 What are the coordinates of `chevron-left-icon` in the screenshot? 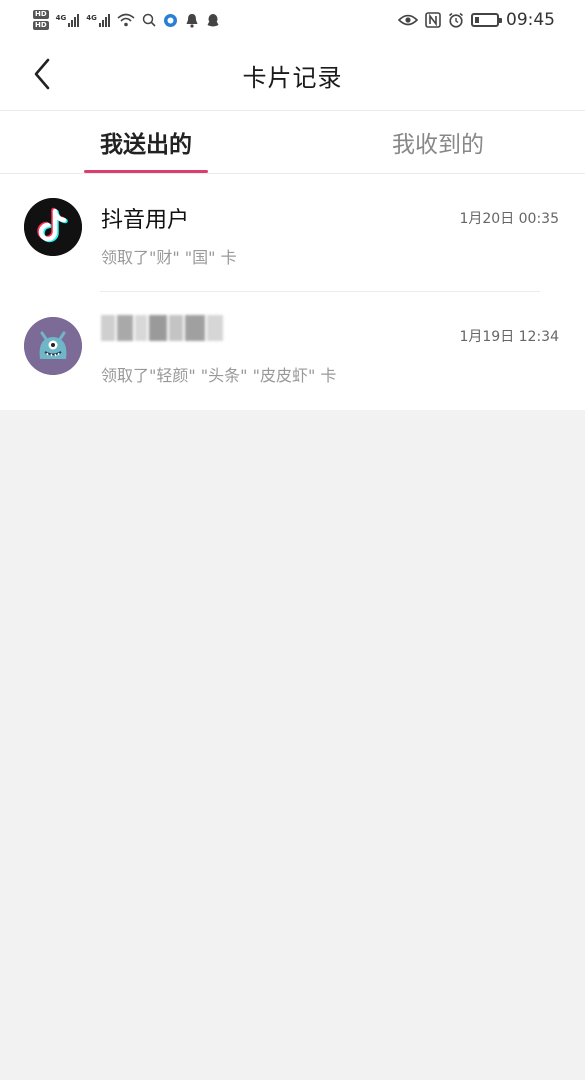 It's located at (42, 74).